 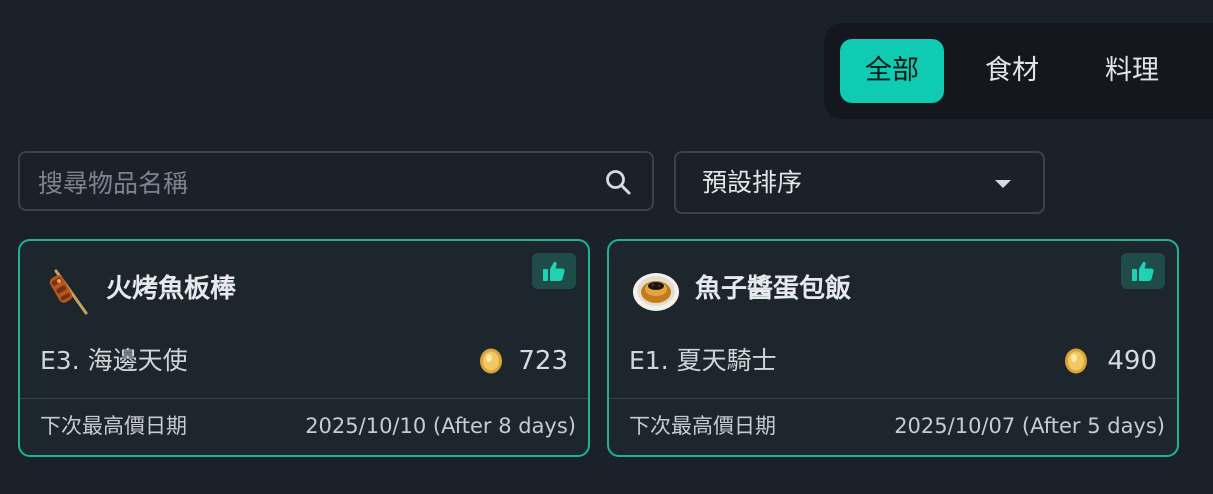 What do you see at coordinates (543, 361) in the screenshot?
I see `item-price: 723` at bounding box center [543, 361].